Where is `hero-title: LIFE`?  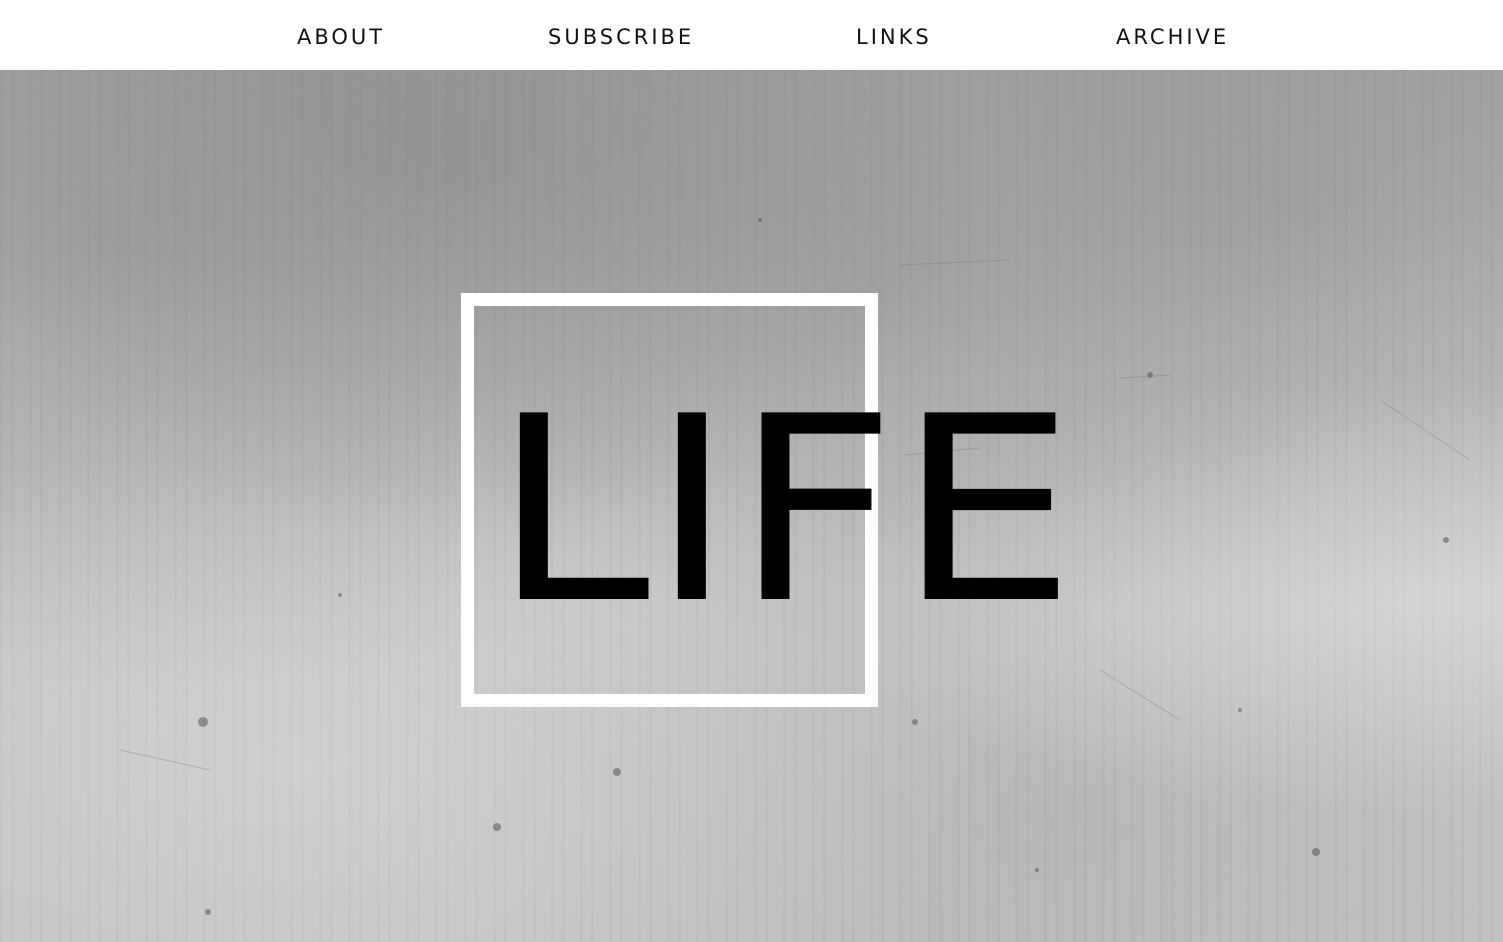 hero-title: LIFE is located at coordinates (784, 511).